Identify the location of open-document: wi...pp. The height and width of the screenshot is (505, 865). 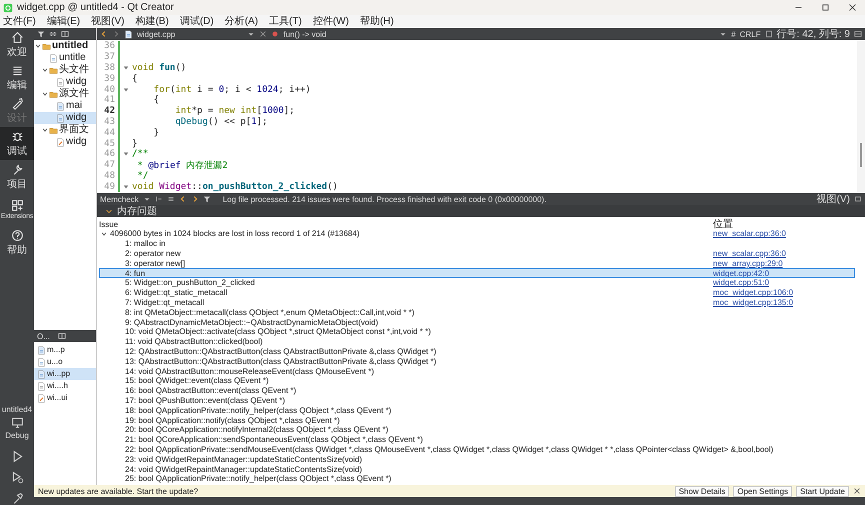
(65, 374).